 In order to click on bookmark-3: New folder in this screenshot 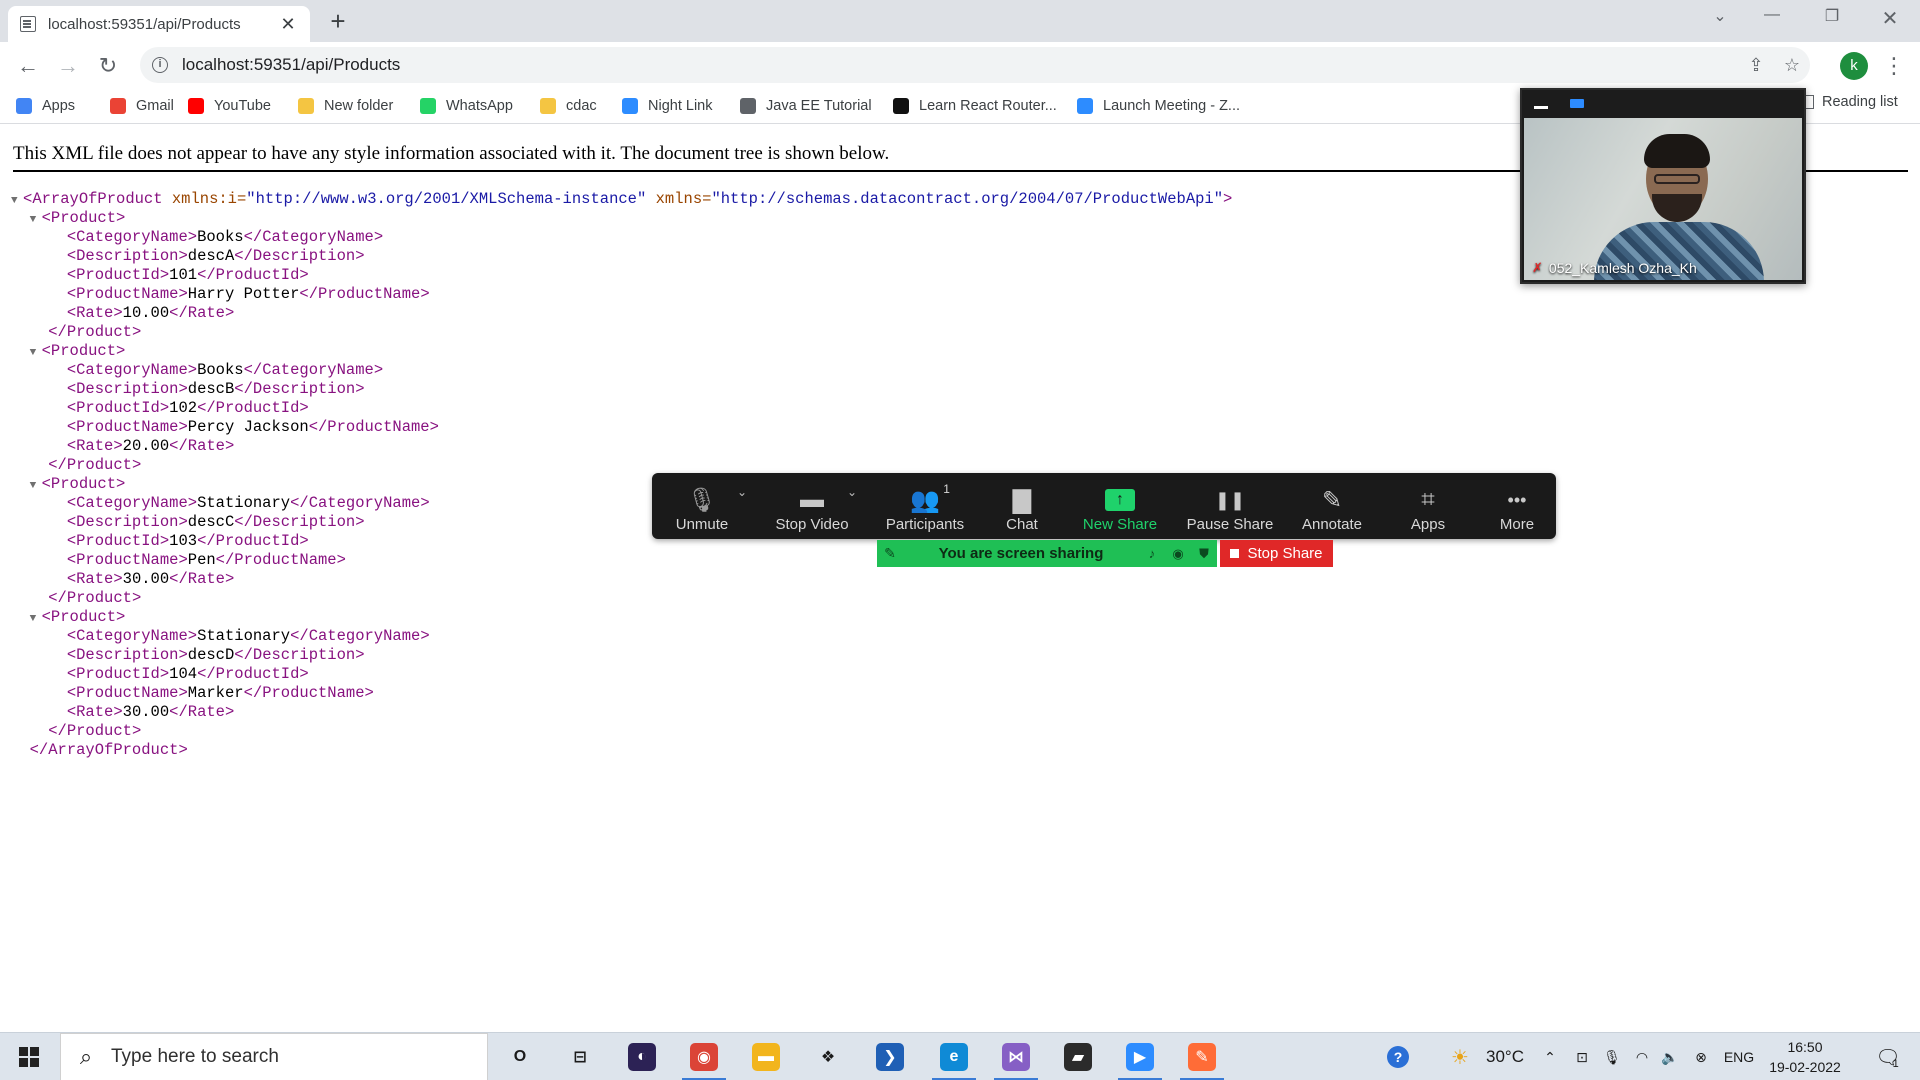, I will do `click(345, 106)`.